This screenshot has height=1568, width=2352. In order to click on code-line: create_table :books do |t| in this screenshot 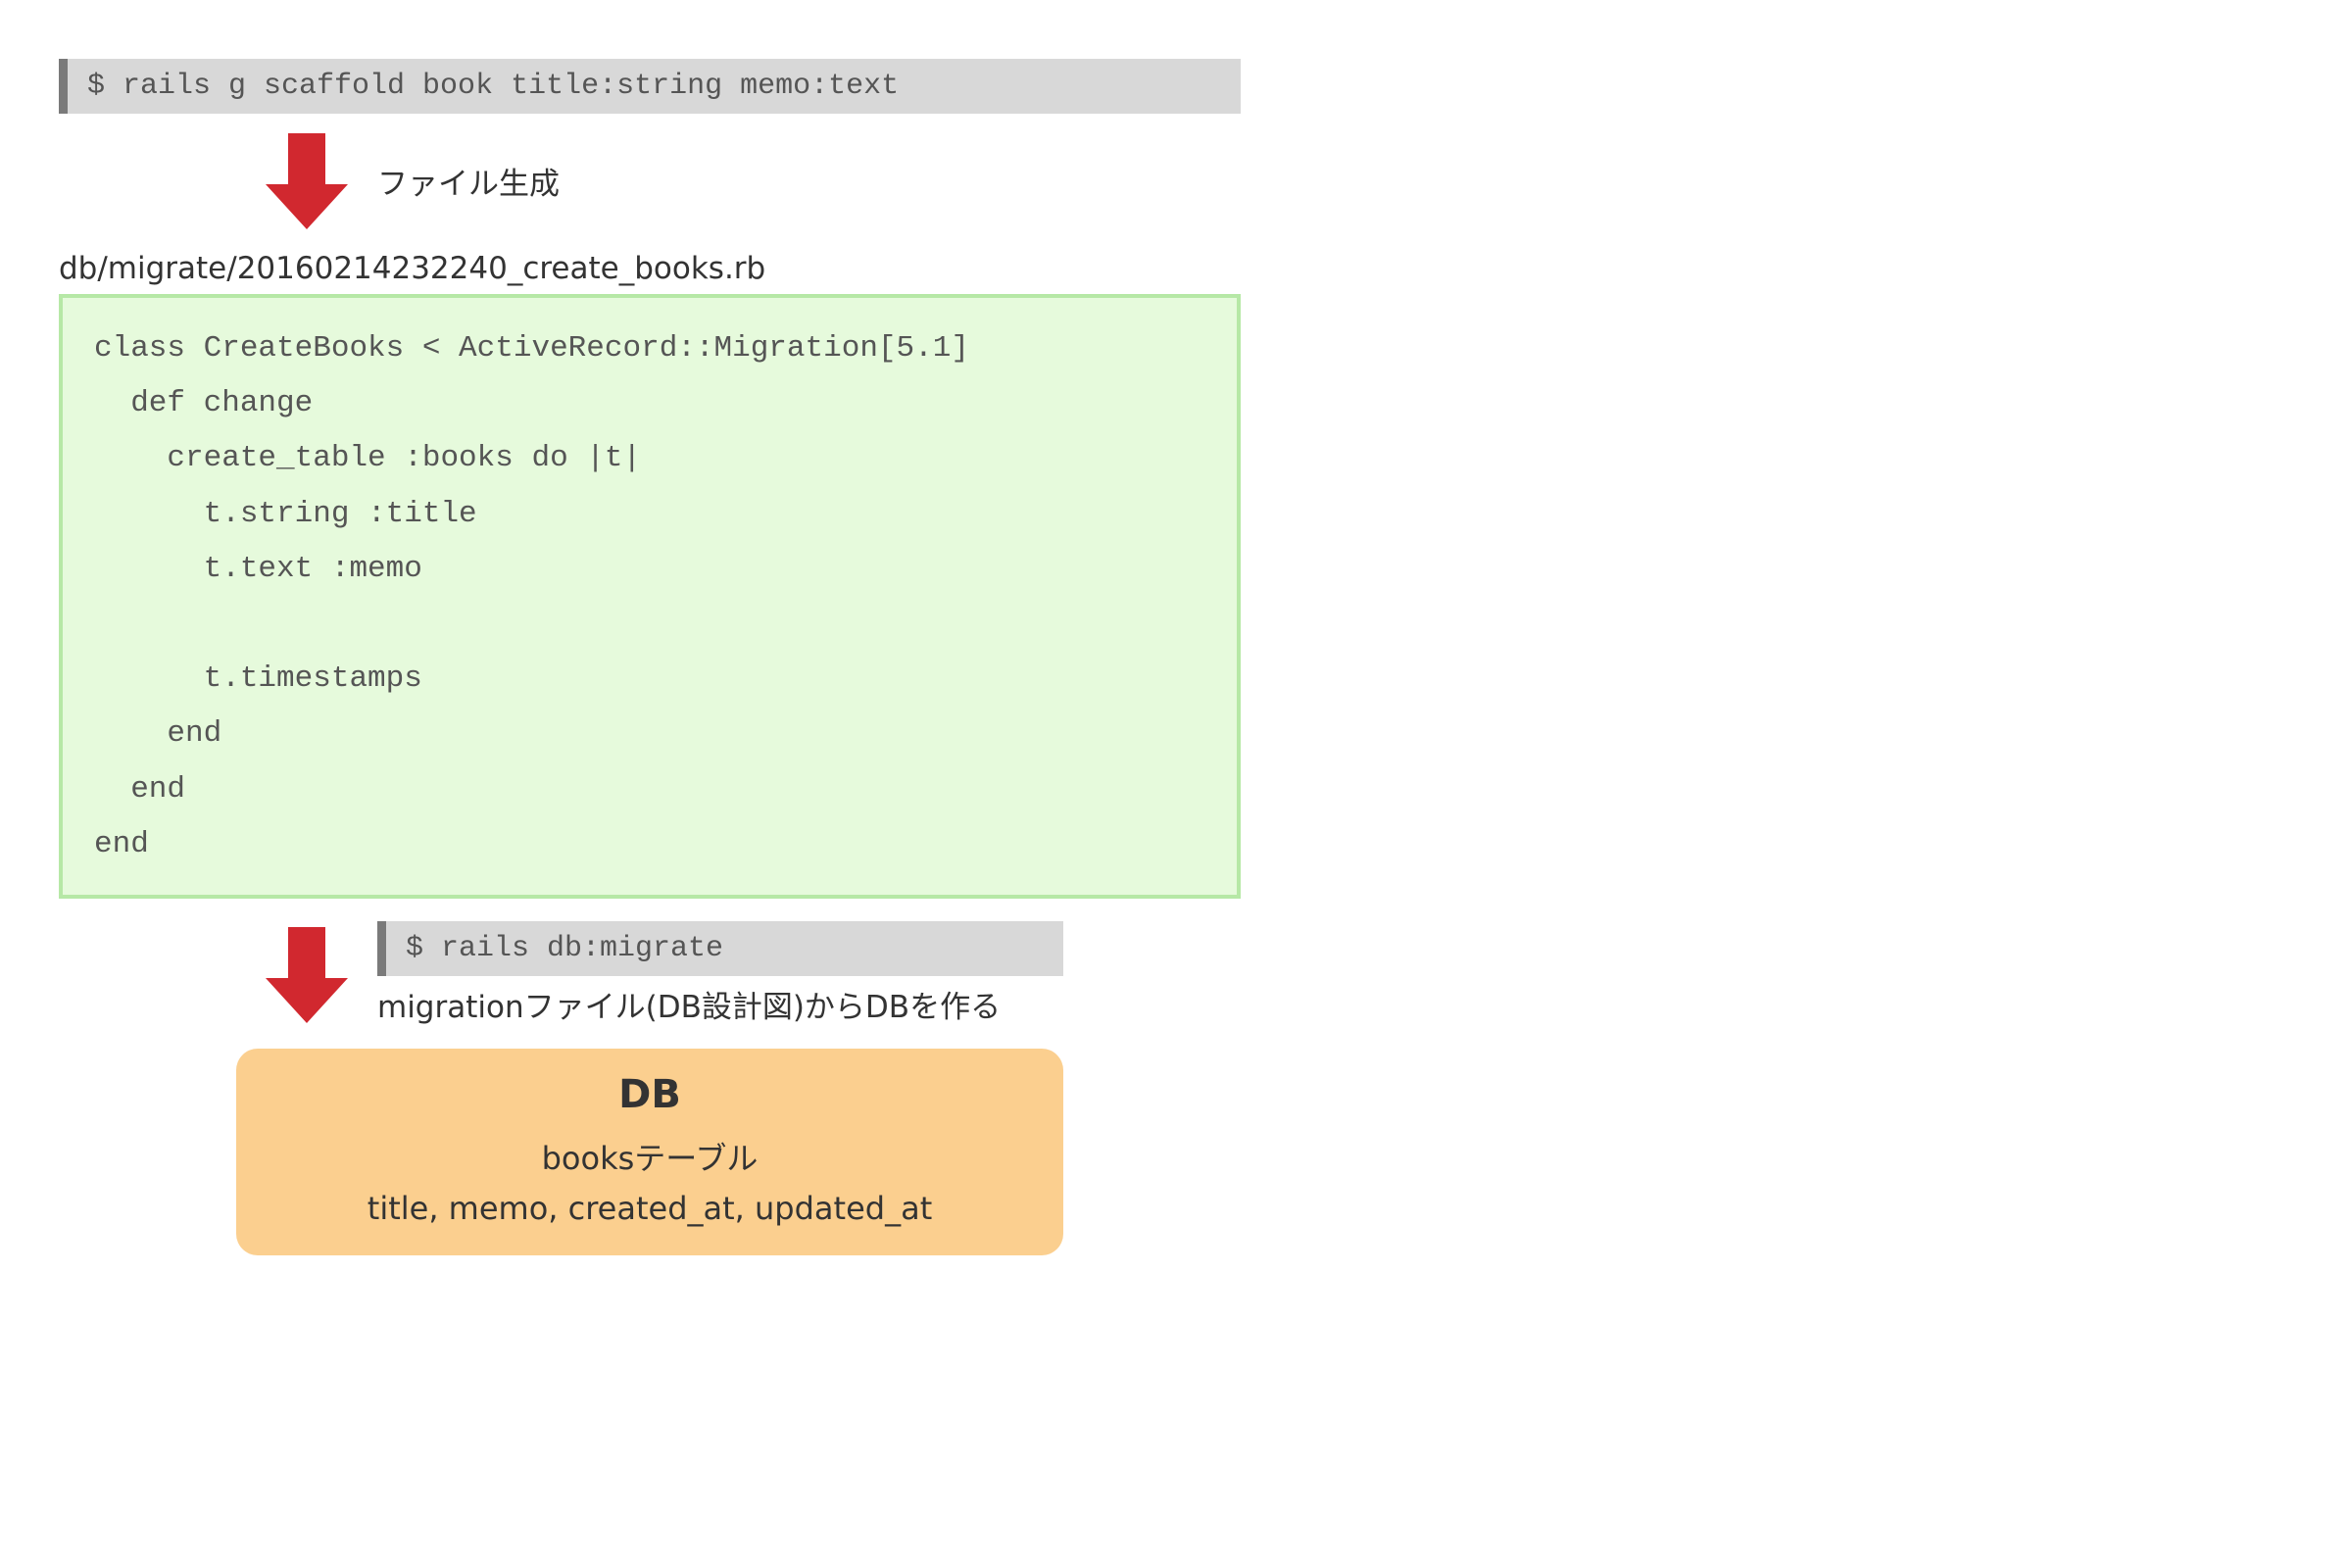, I will do `click(368, 458)`.